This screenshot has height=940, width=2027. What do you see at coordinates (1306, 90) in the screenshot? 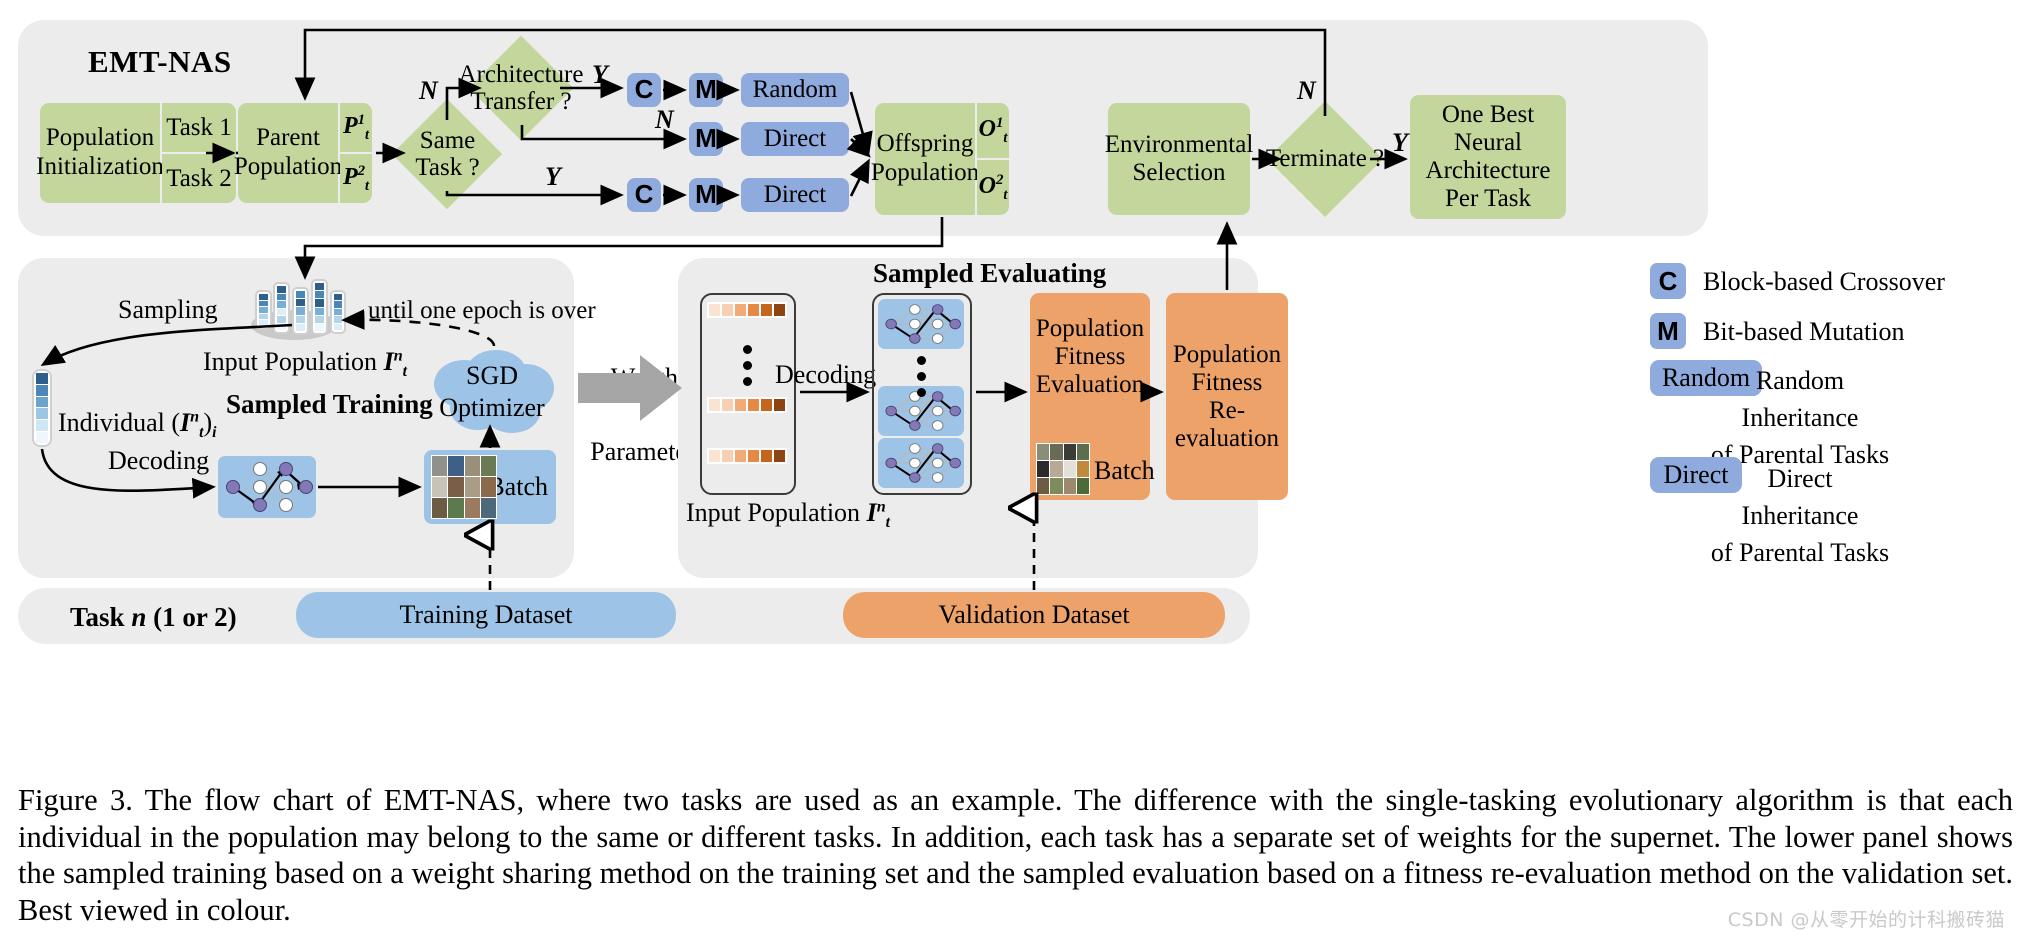
I see `edge-label-terminate-no: N` at bounding box center [1306, 90].